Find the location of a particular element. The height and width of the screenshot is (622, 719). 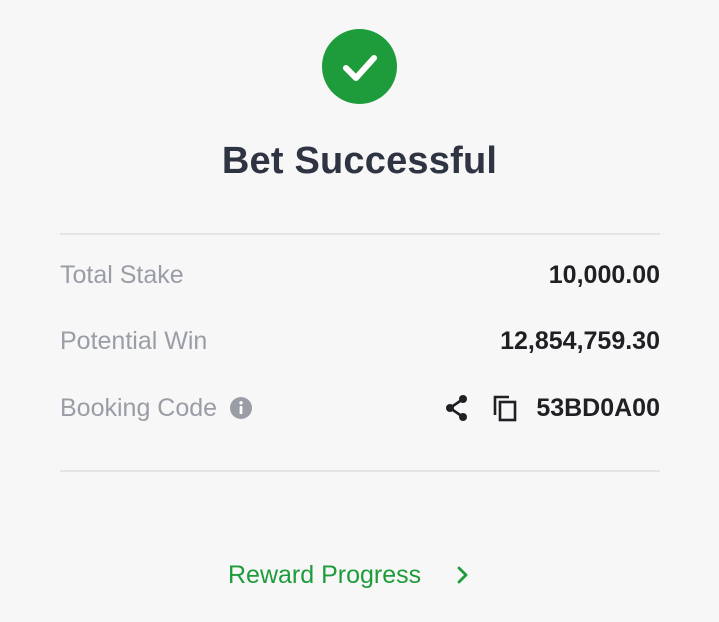

reward-progress-label: Reward Progress is located at coordinates (325, 574).